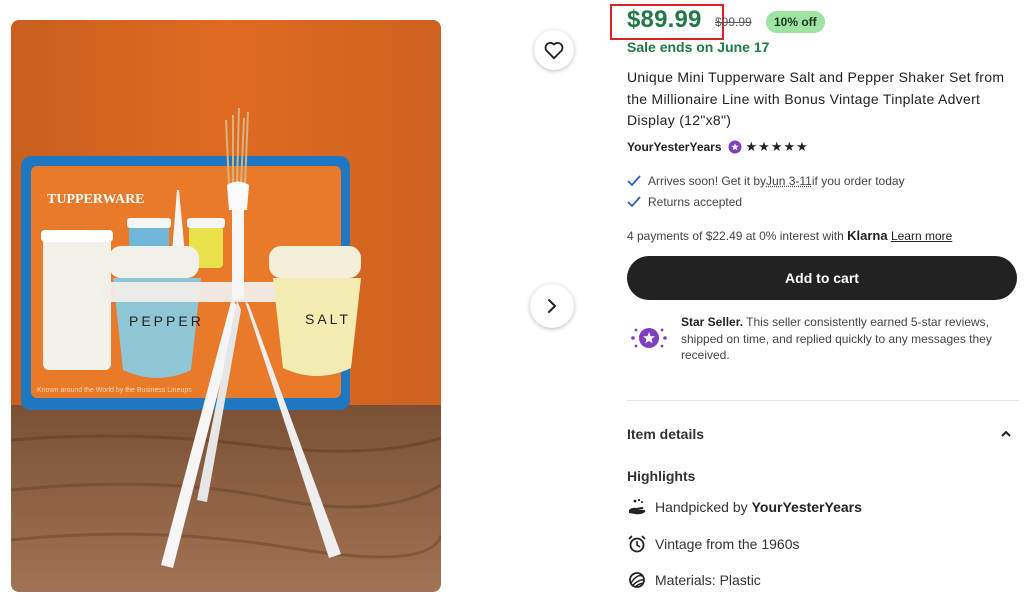  I want to click on arrives-suffix: if you order today, so click(858, 181).